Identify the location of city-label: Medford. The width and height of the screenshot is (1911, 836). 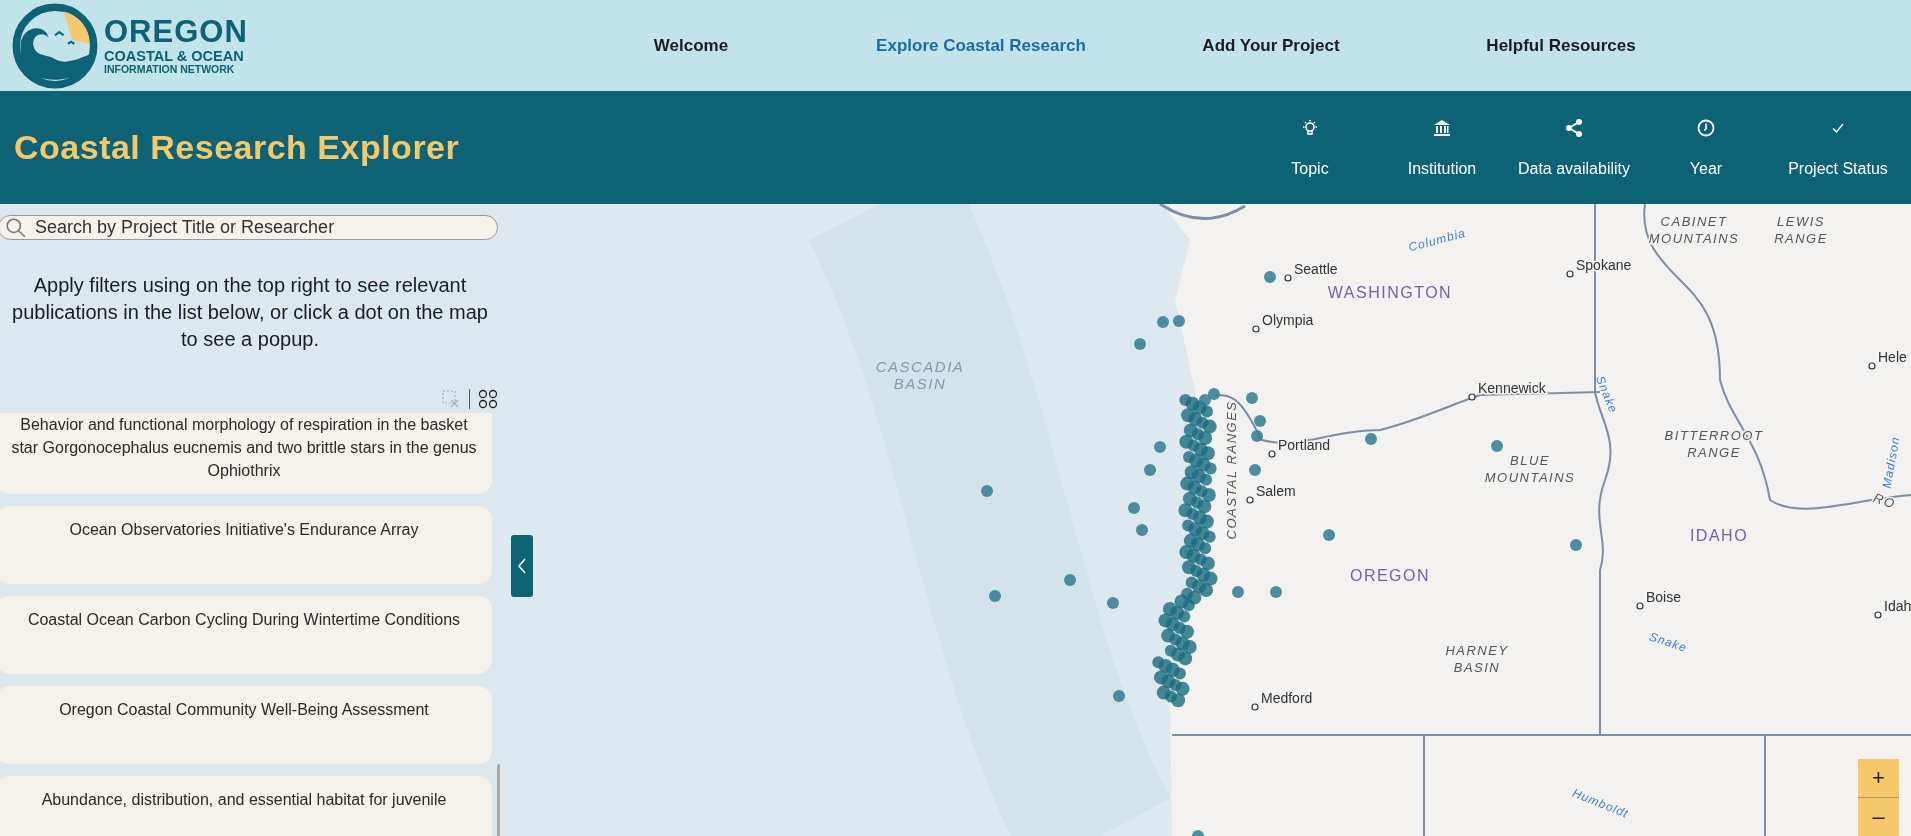
(1287, 698).